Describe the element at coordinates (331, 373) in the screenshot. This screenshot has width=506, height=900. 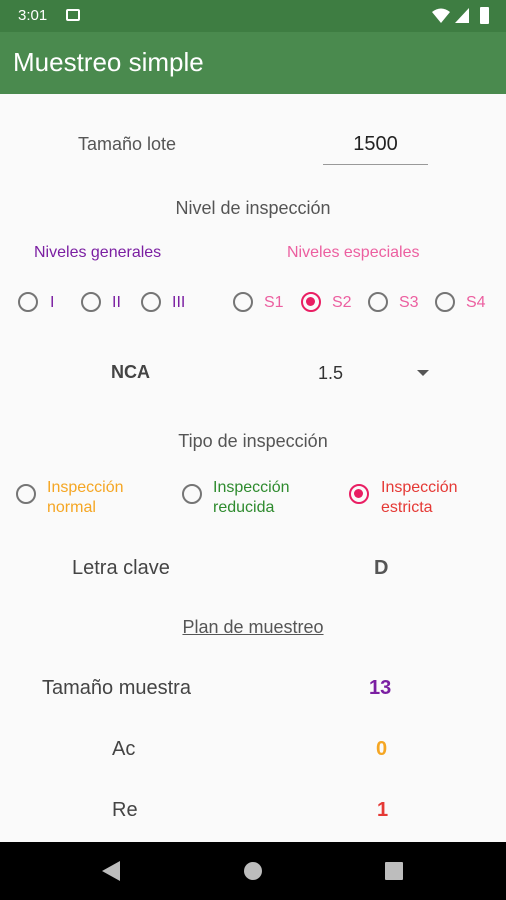
I see `nca-value: 1.5` at that location.